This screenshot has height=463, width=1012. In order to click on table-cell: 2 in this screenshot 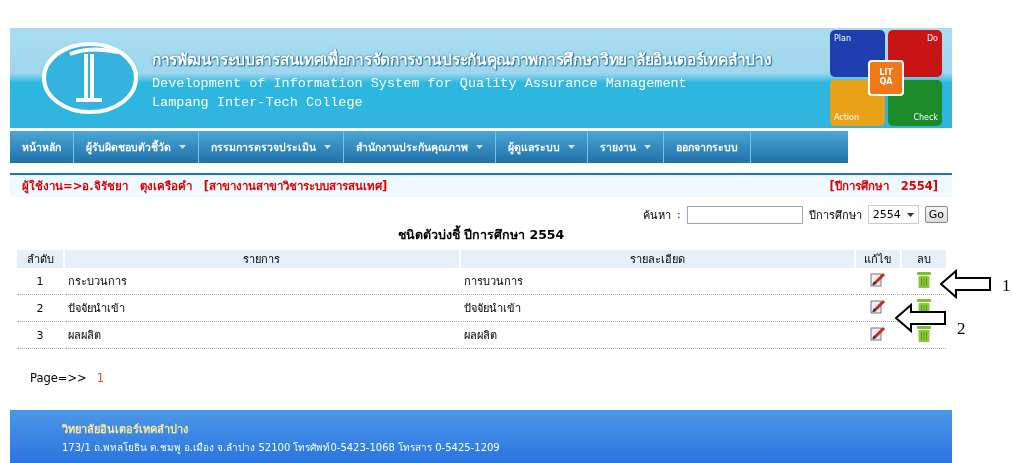, I will do `click(40, 308)`.